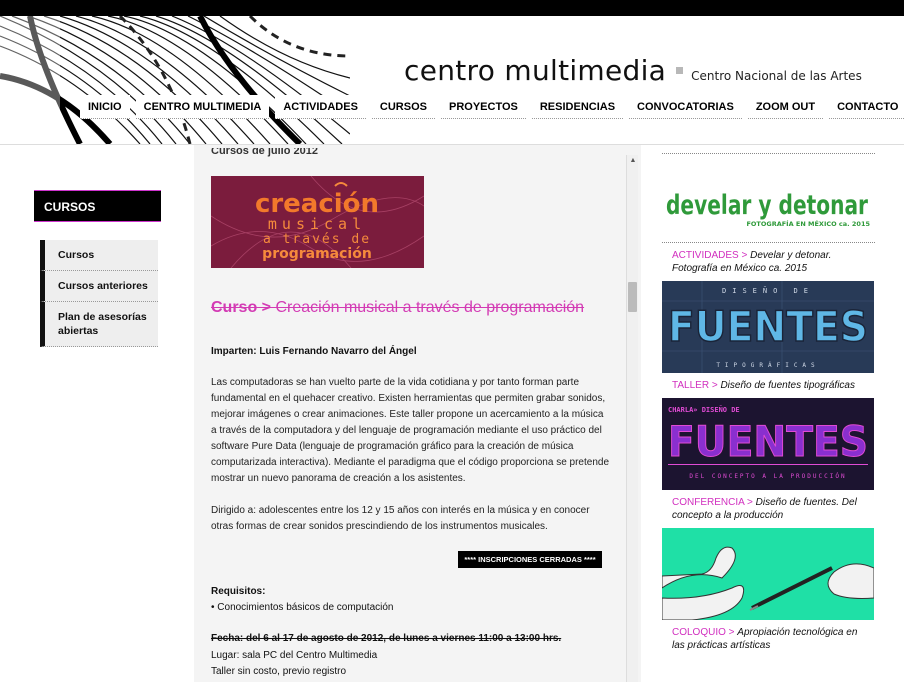  I want to click on scrollbar-thumb, so click(632, 297).